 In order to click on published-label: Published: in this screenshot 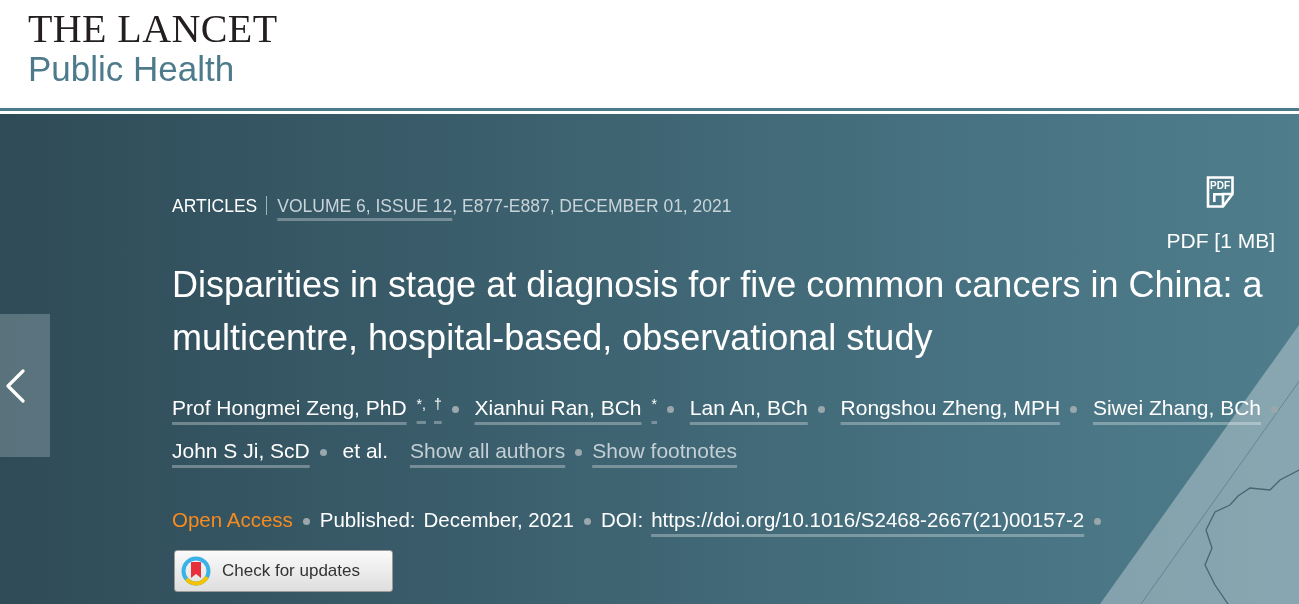, I will do `click(367, 519)`.